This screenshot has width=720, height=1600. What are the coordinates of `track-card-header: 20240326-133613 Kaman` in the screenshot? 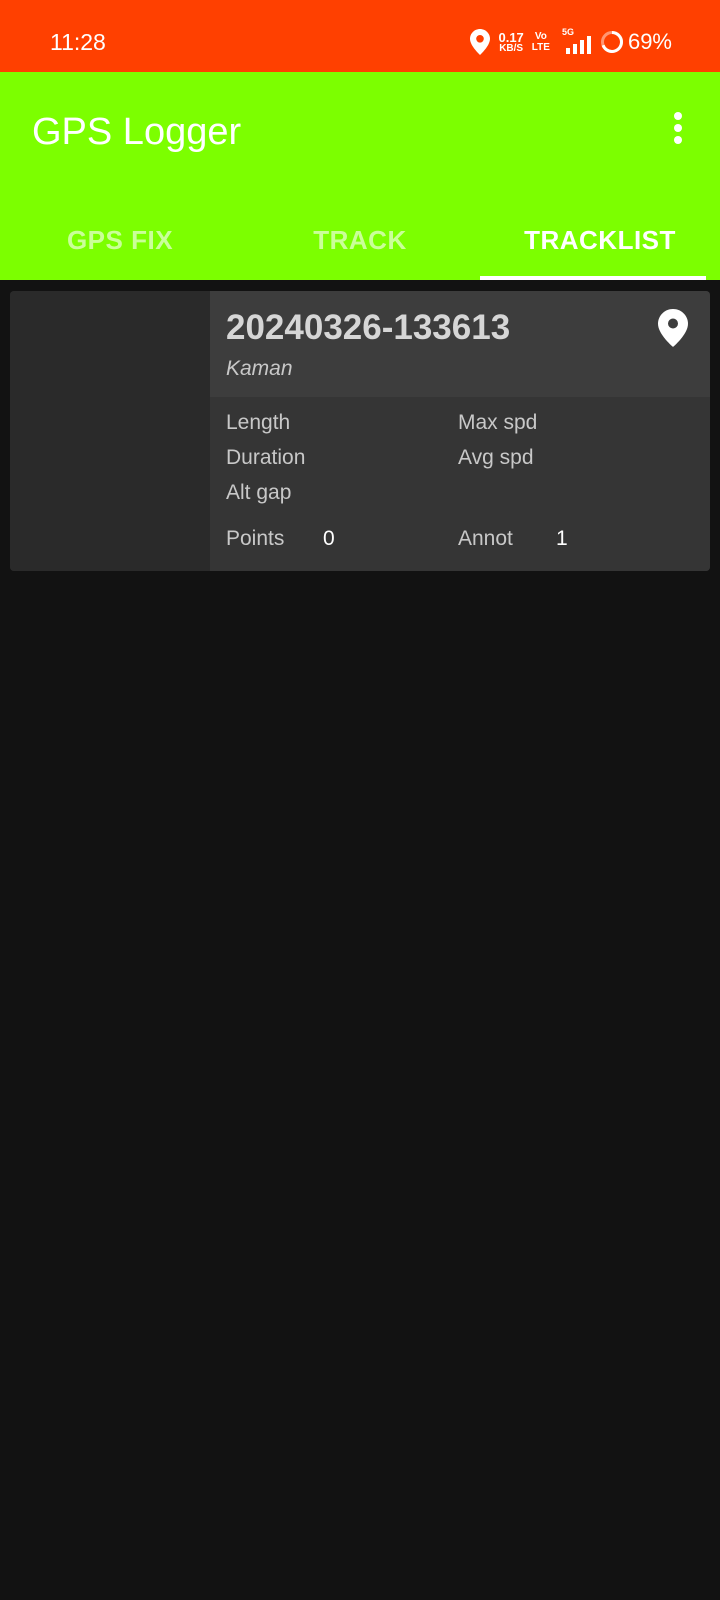 It's located at (460, 344).